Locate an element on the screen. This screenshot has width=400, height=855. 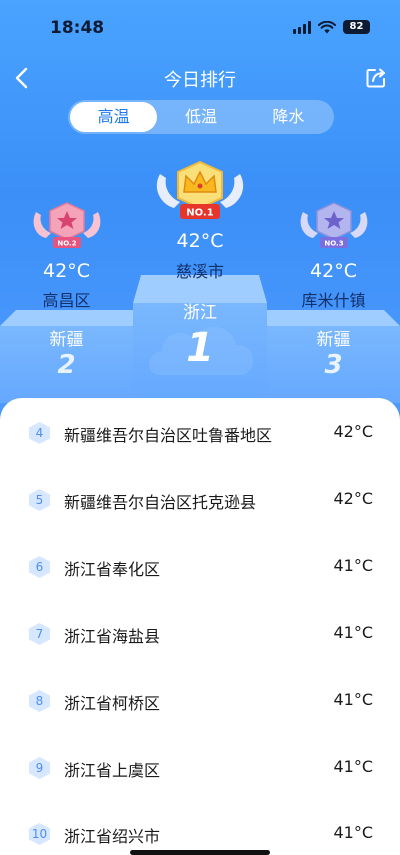
badge-second-label: NO.2 is located at coordinates (66, 244).